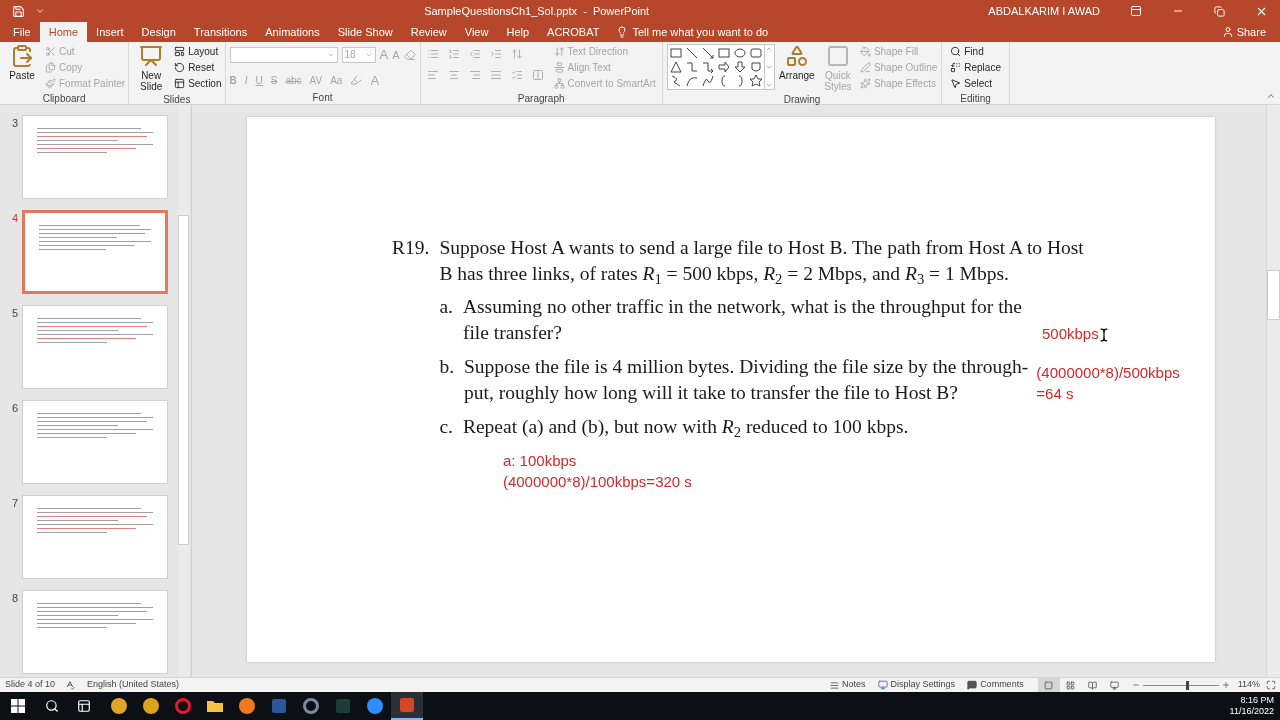 Image resolution: width=1280 pixels, height=720 pixels. I want to click on question-text: Suppose Host A wants to send a large file to Host B. The path from Host A to Host B has three links, of rates R$_{1}$ = 500 kbps, R$_{2}$ = 2 Mbps, and R$_{3}$ = 1 Mbps., so click(762, 261).